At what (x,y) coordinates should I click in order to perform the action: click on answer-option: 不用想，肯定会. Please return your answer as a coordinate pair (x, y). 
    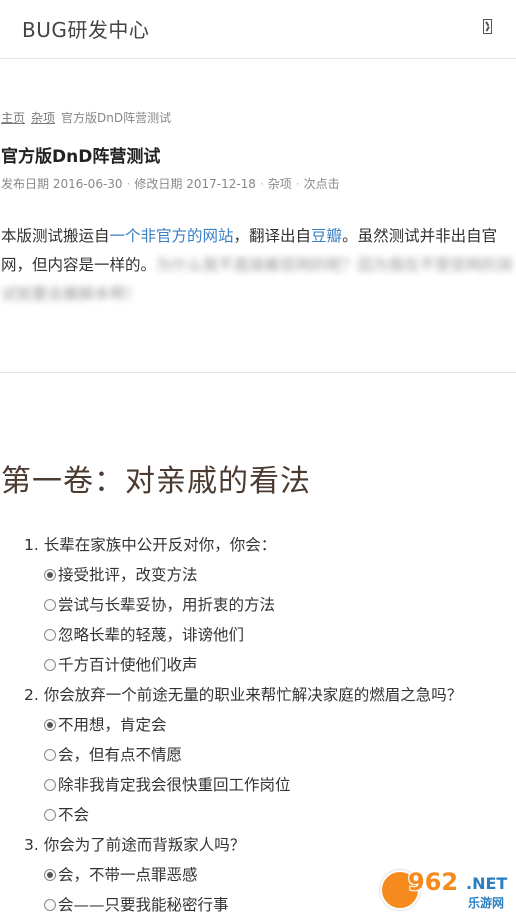
    Looking at the image, I should click on (269, 725).